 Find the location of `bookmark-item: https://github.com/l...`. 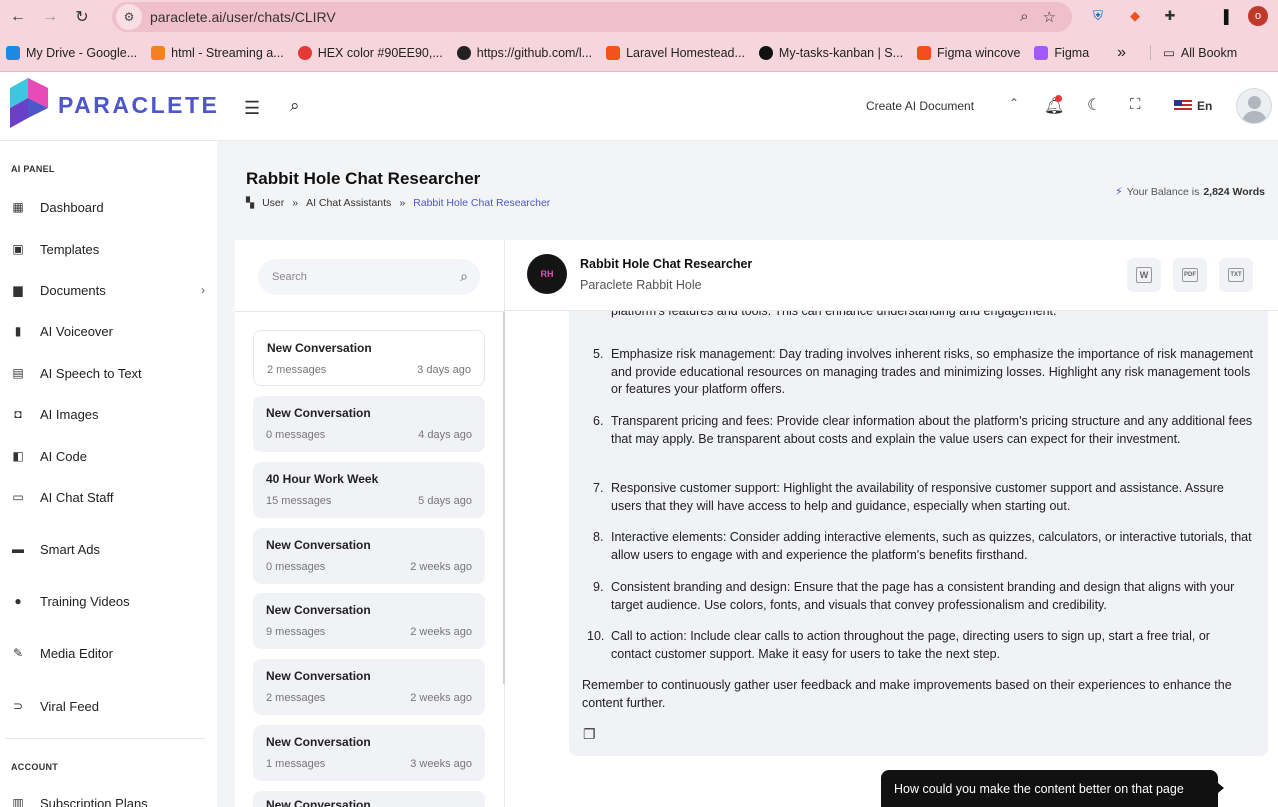

bookmark-item: https://github.com/l... is located at coordinates (524, 52).